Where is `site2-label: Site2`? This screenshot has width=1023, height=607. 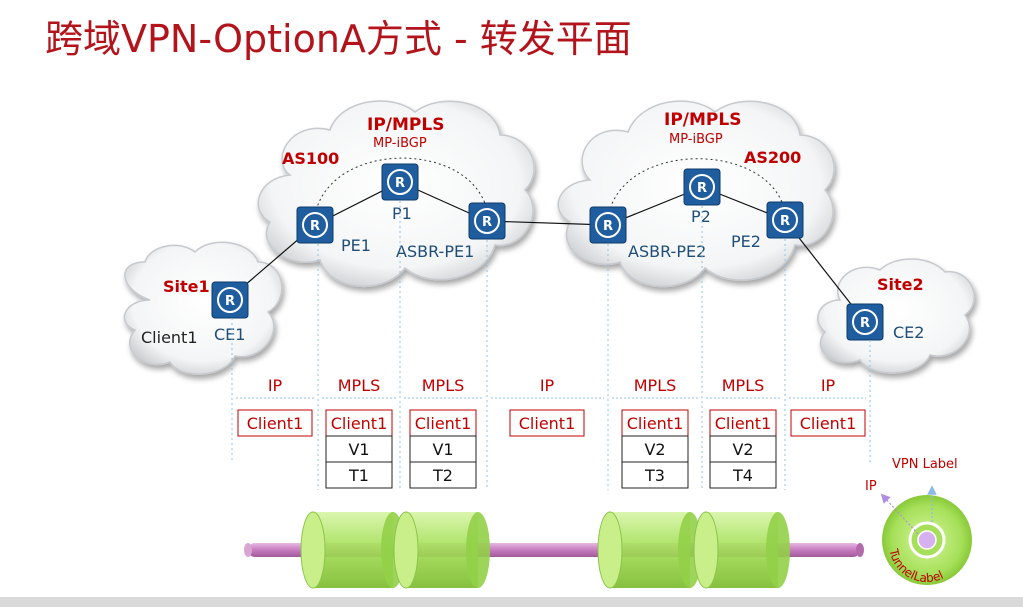 site2-label: Site2 is located at coordinates (900, 284).